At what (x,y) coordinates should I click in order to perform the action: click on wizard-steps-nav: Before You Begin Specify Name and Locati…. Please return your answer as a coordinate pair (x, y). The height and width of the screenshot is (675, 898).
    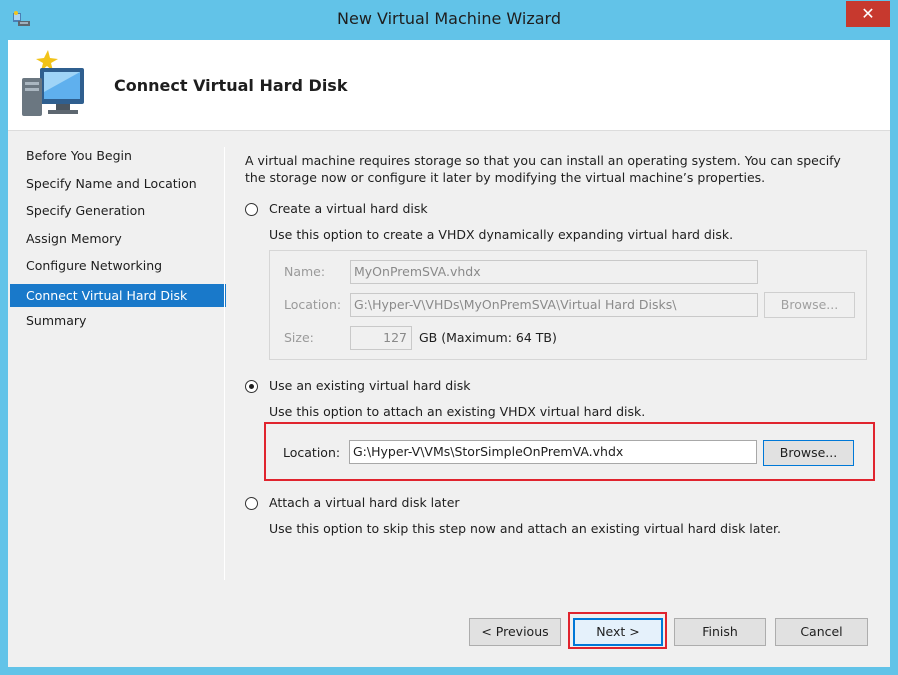
    Looking at the image, I should click on (117, 240).